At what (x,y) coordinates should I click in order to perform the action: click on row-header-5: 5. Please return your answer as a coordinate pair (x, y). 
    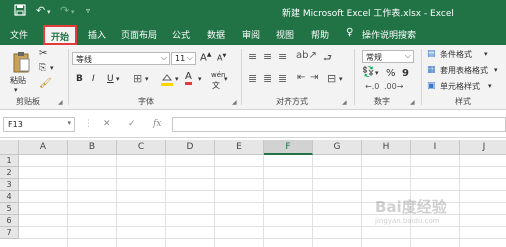
    Looking at the image, I should click on (9, 209).